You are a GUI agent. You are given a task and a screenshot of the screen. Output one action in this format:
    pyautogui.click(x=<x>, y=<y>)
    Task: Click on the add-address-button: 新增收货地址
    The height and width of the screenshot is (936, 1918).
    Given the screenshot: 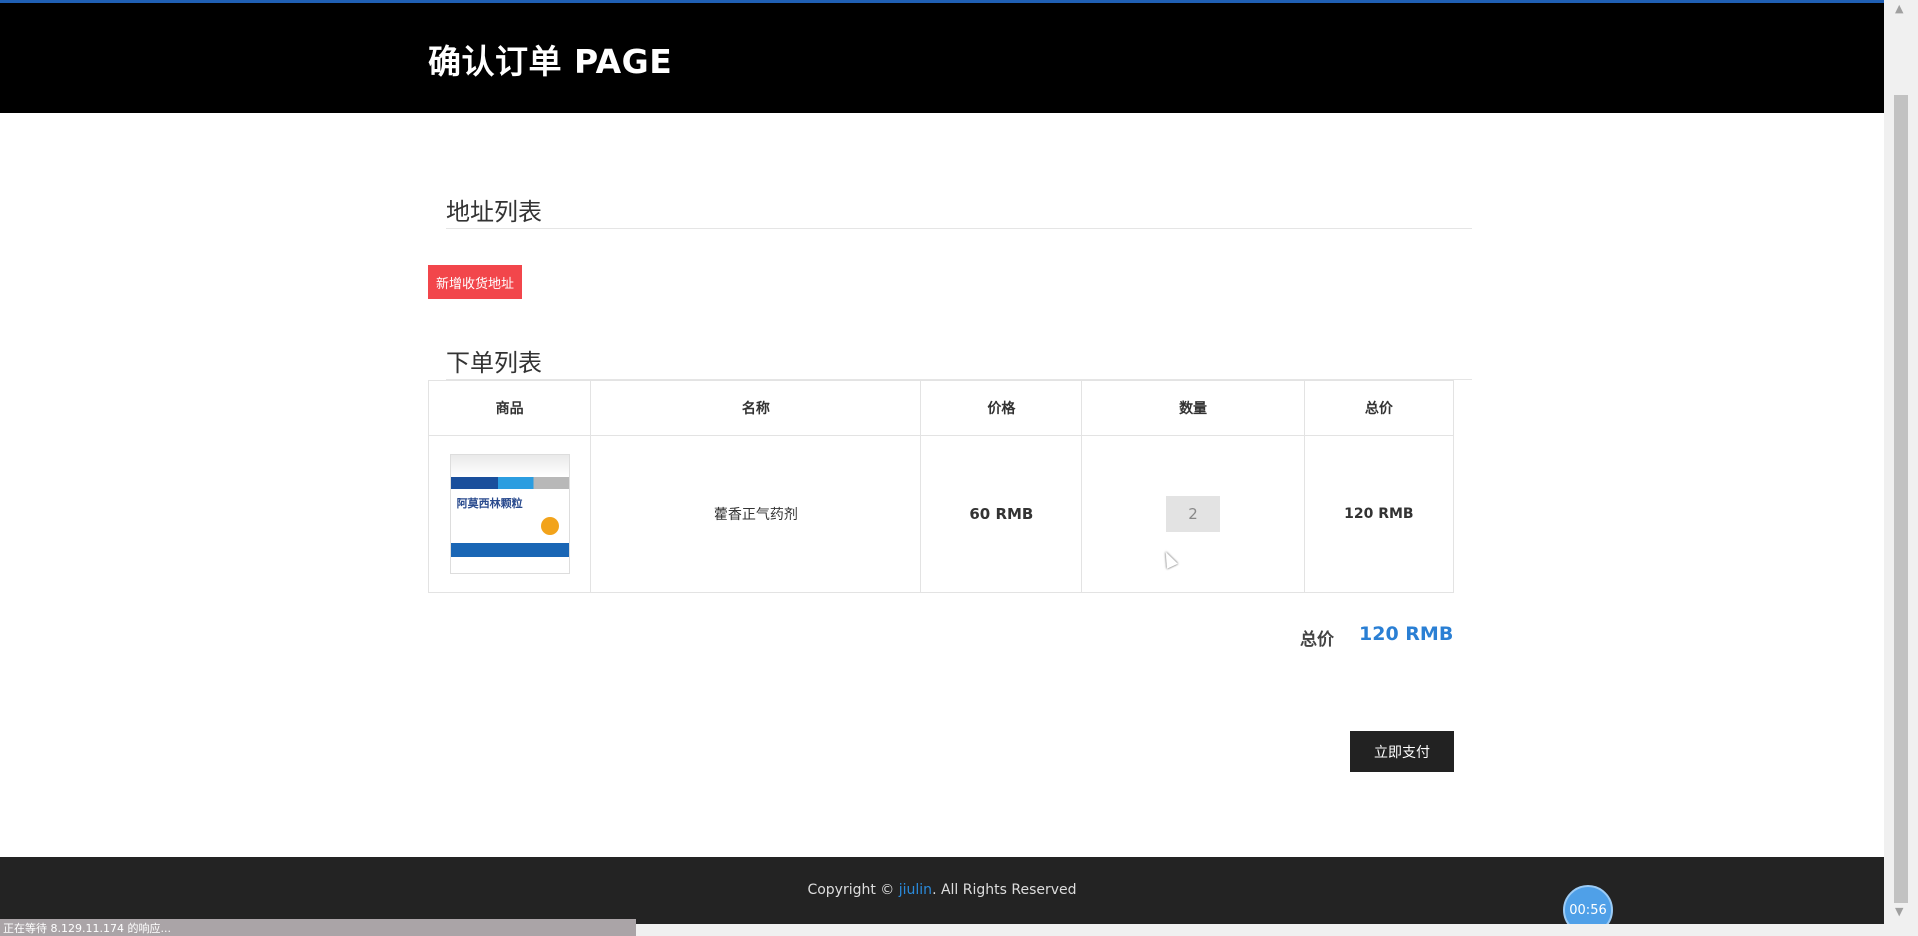 What is the action you would take?
    pyautogui.click(x=475, y=282)
    